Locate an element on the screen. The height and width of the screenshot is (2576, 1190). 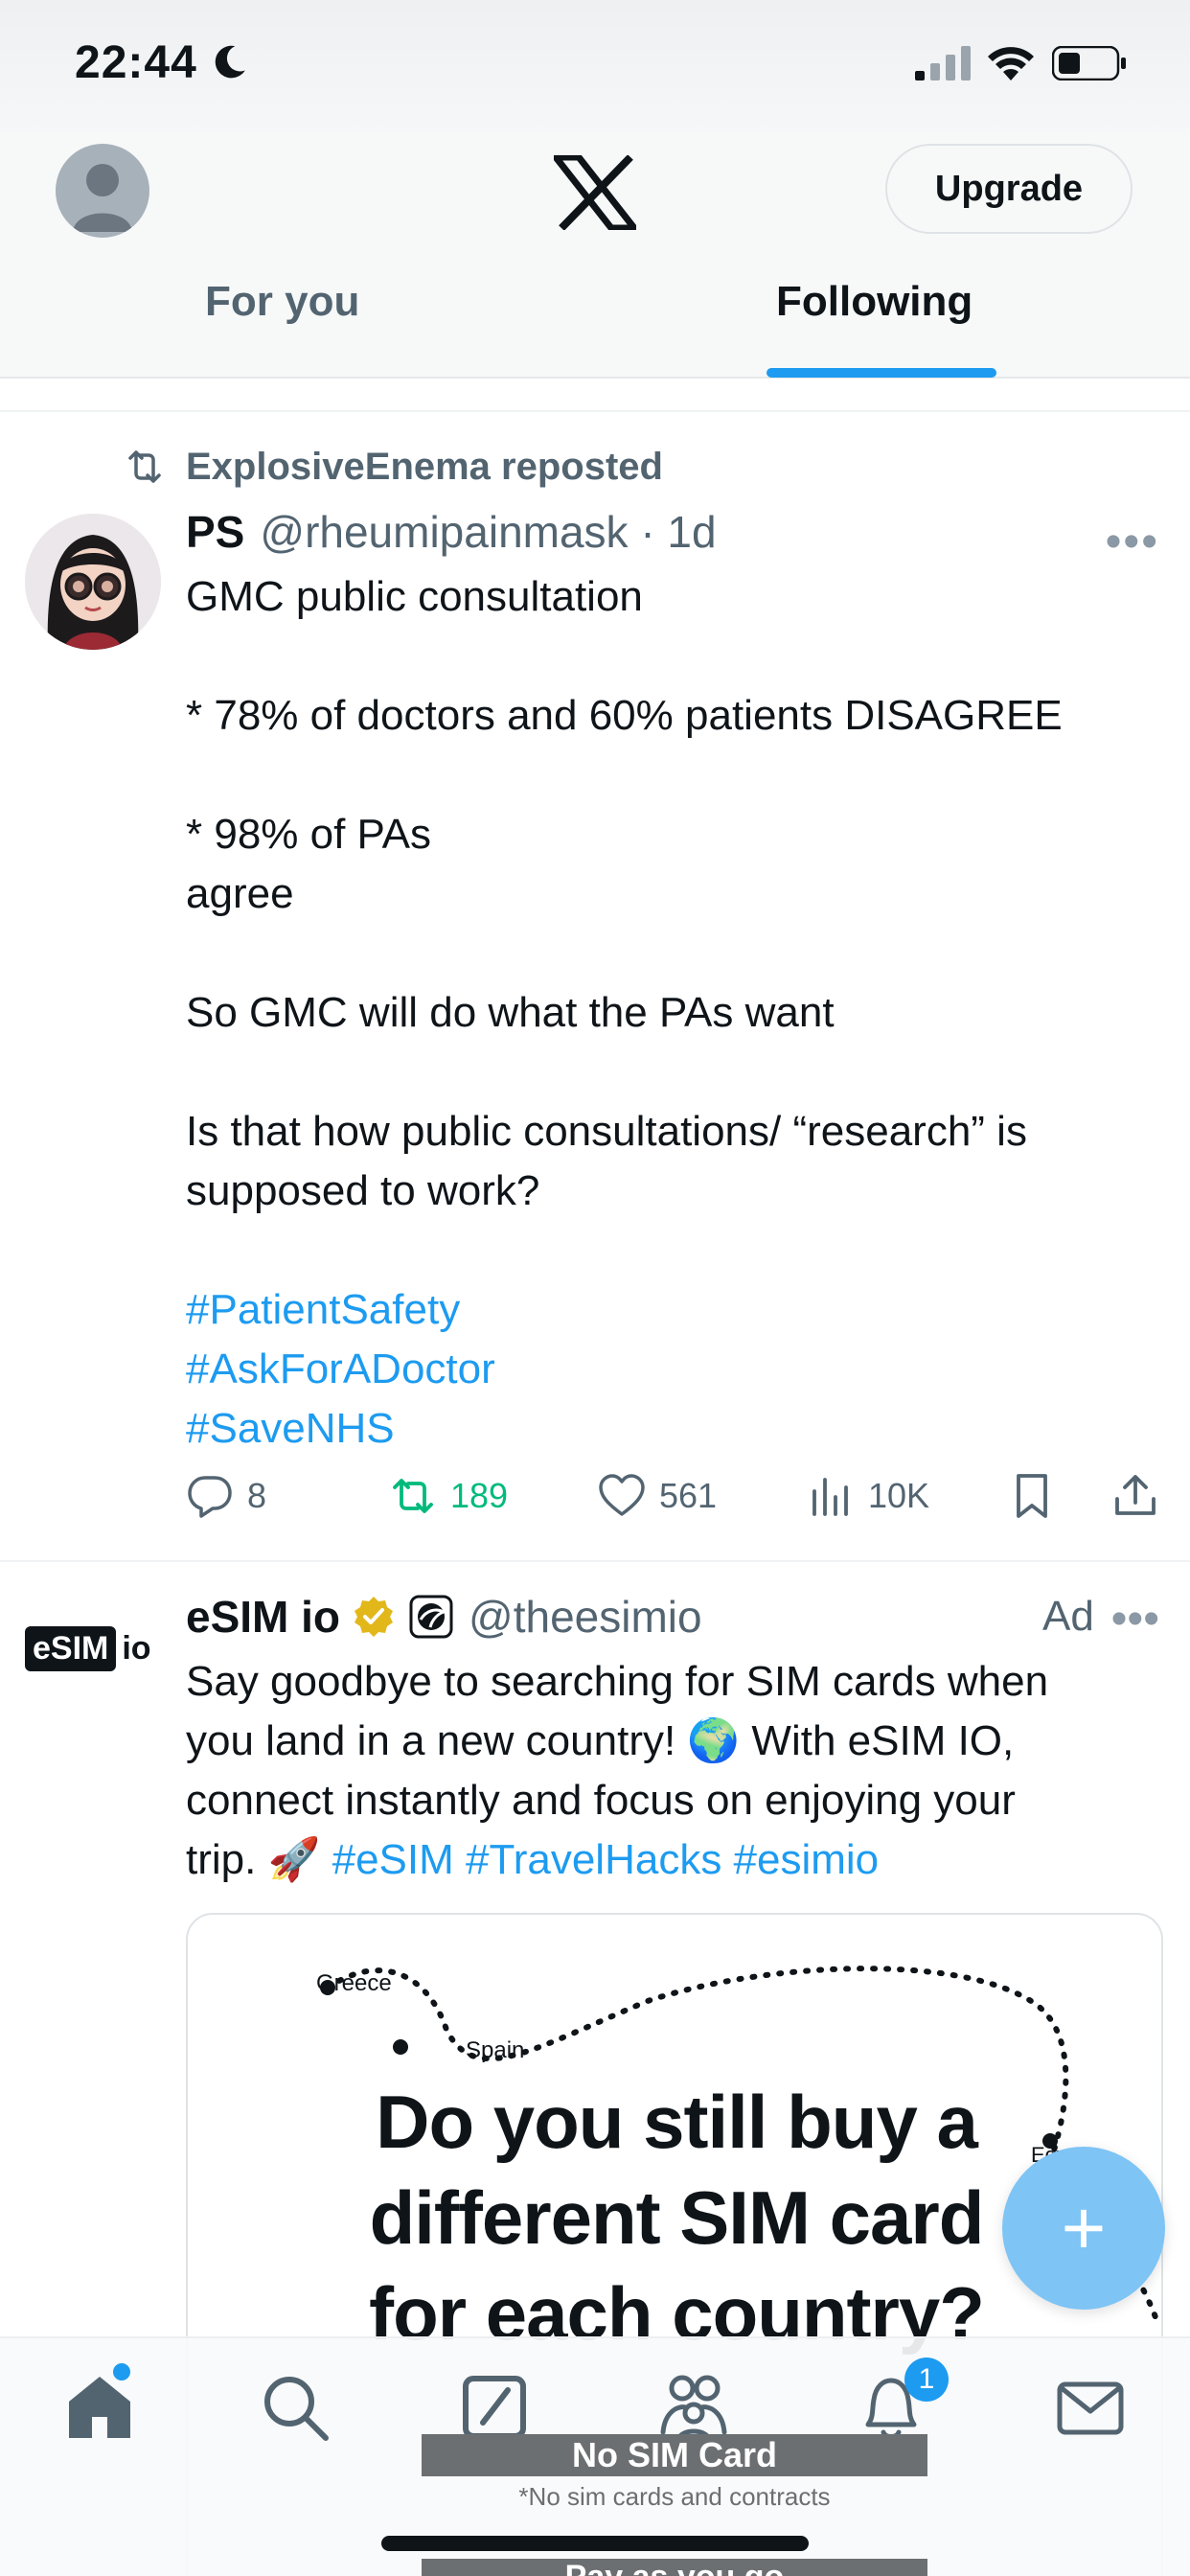
home-indicator is located at coordinates (595, 2543).